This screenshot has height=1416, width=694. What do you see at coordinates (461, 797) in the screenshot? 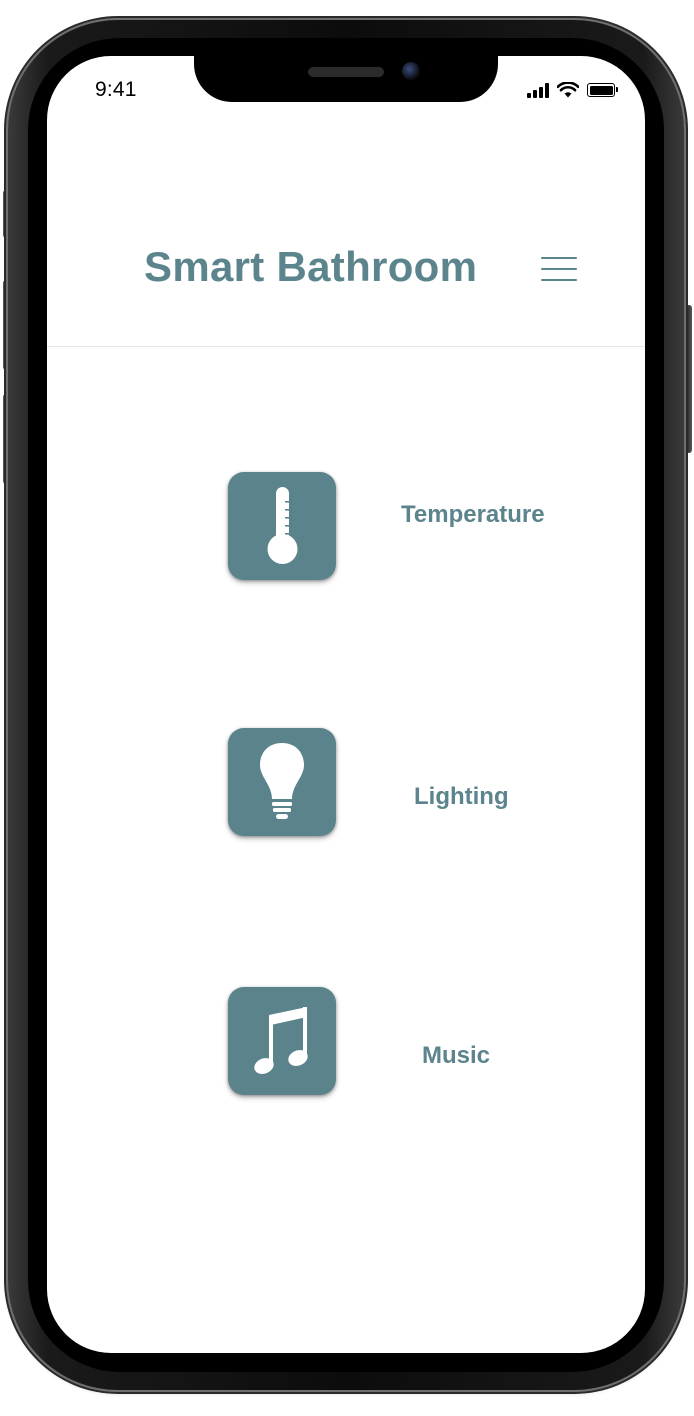
I see `lighting-label: Lighting` at bounding box center [461, 797].